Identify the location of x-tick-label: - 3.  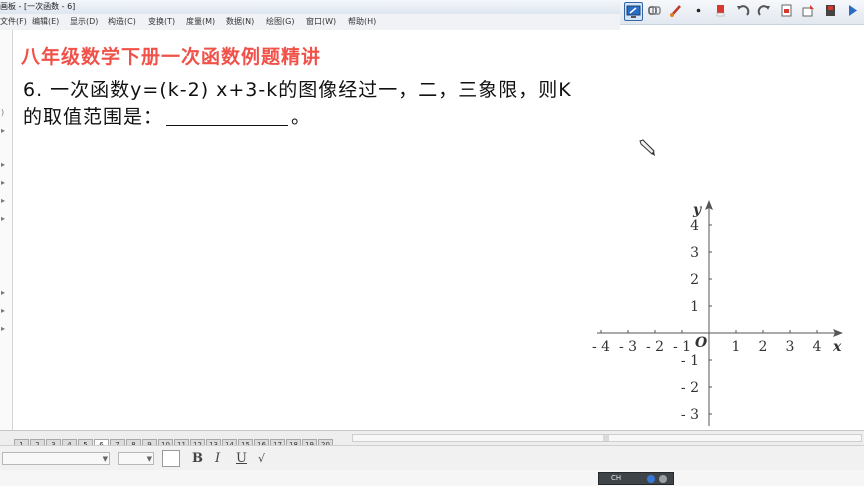
(628, 347).